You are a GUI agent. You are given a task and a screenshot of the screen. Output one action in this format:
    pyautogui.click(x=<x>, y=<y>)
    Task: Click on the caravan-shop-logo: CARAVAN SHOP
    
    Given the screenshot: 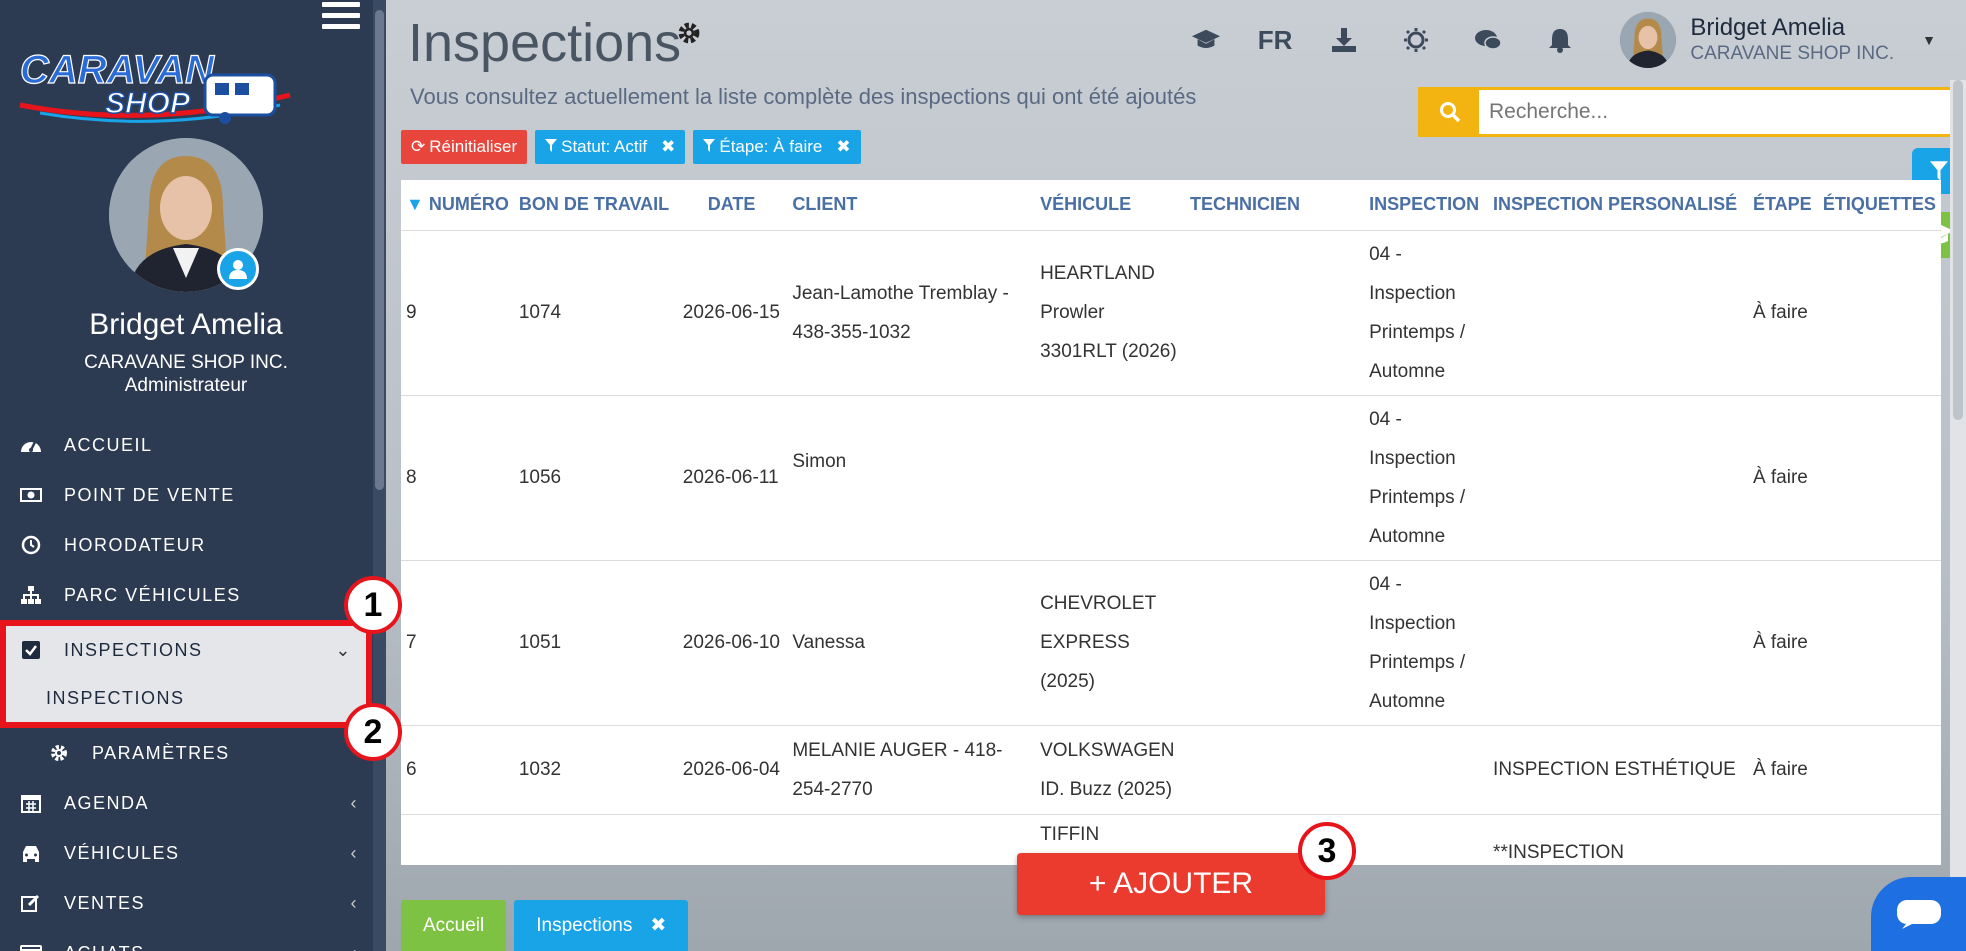 What is the action you would take?
    pyautogui.click(x=155, y=82)
    